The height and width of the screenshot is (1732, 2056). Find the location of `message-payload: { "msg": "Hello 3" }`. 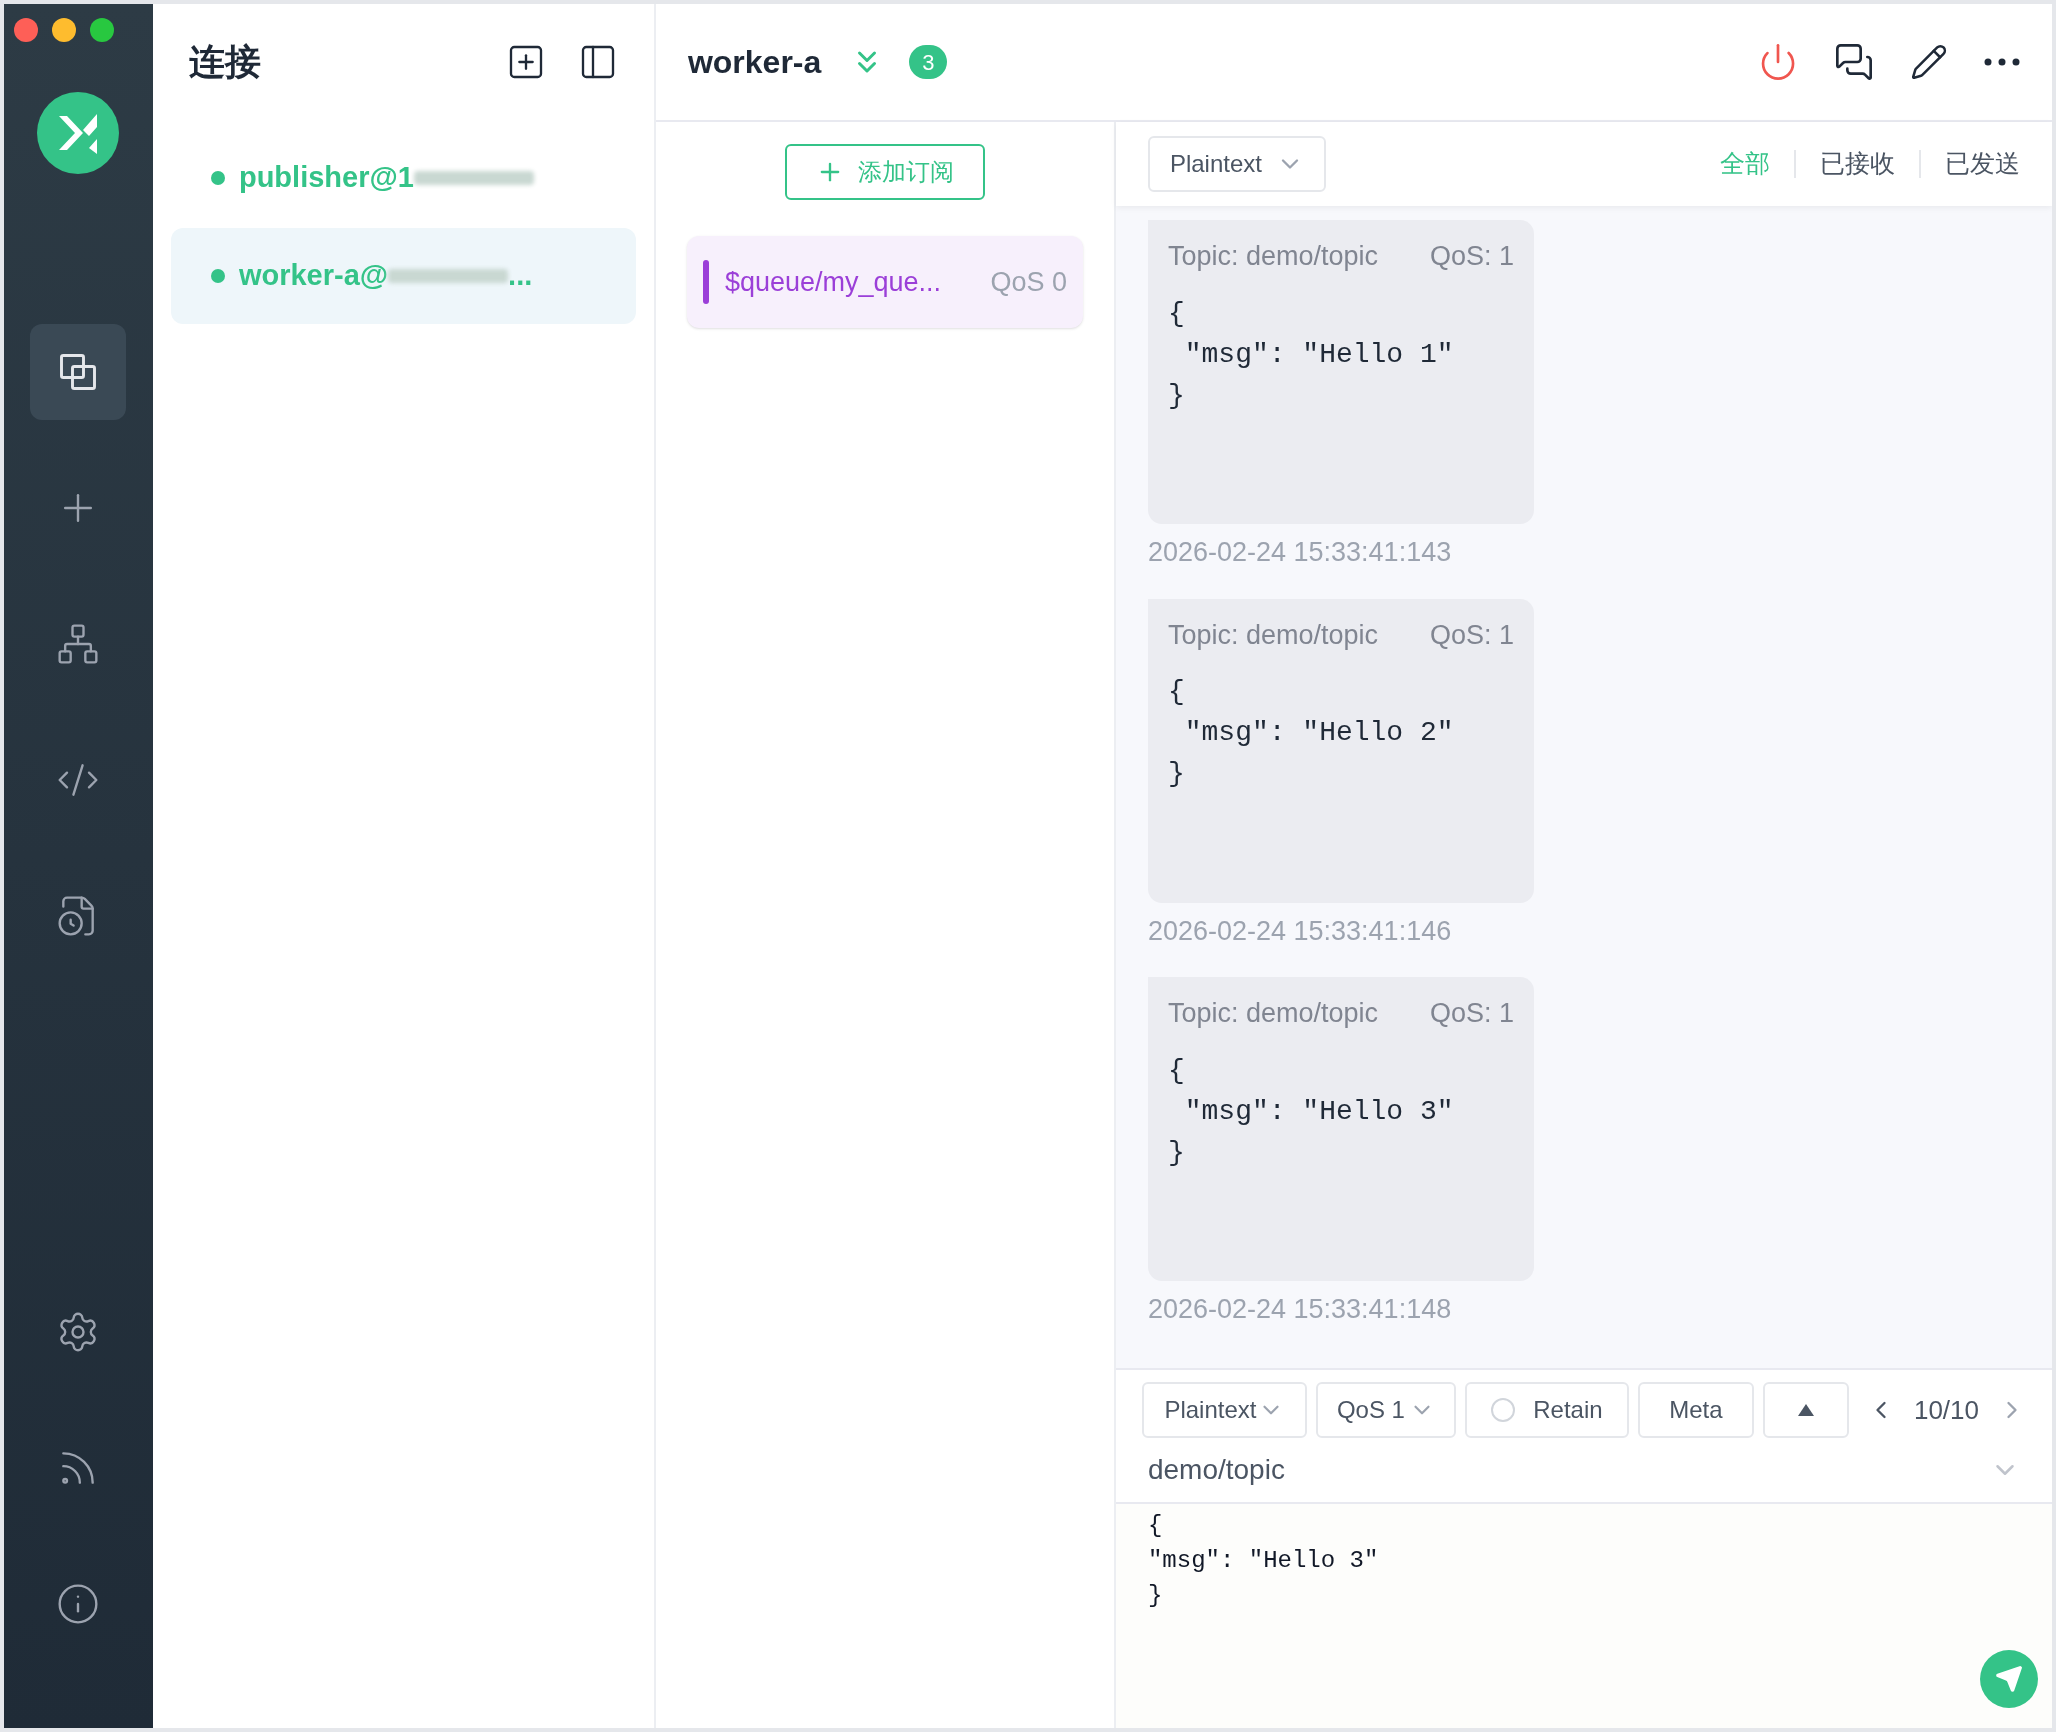

message-payload: { "msg": "Hello 3" } is located at coordinates (1311, 1111).